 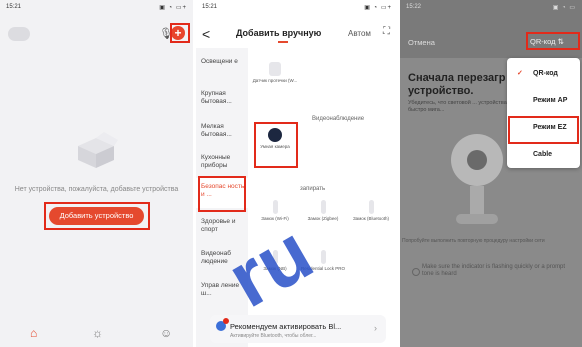 I want to click on home-tab-icon: ⌂, so click(x=33, y=333).